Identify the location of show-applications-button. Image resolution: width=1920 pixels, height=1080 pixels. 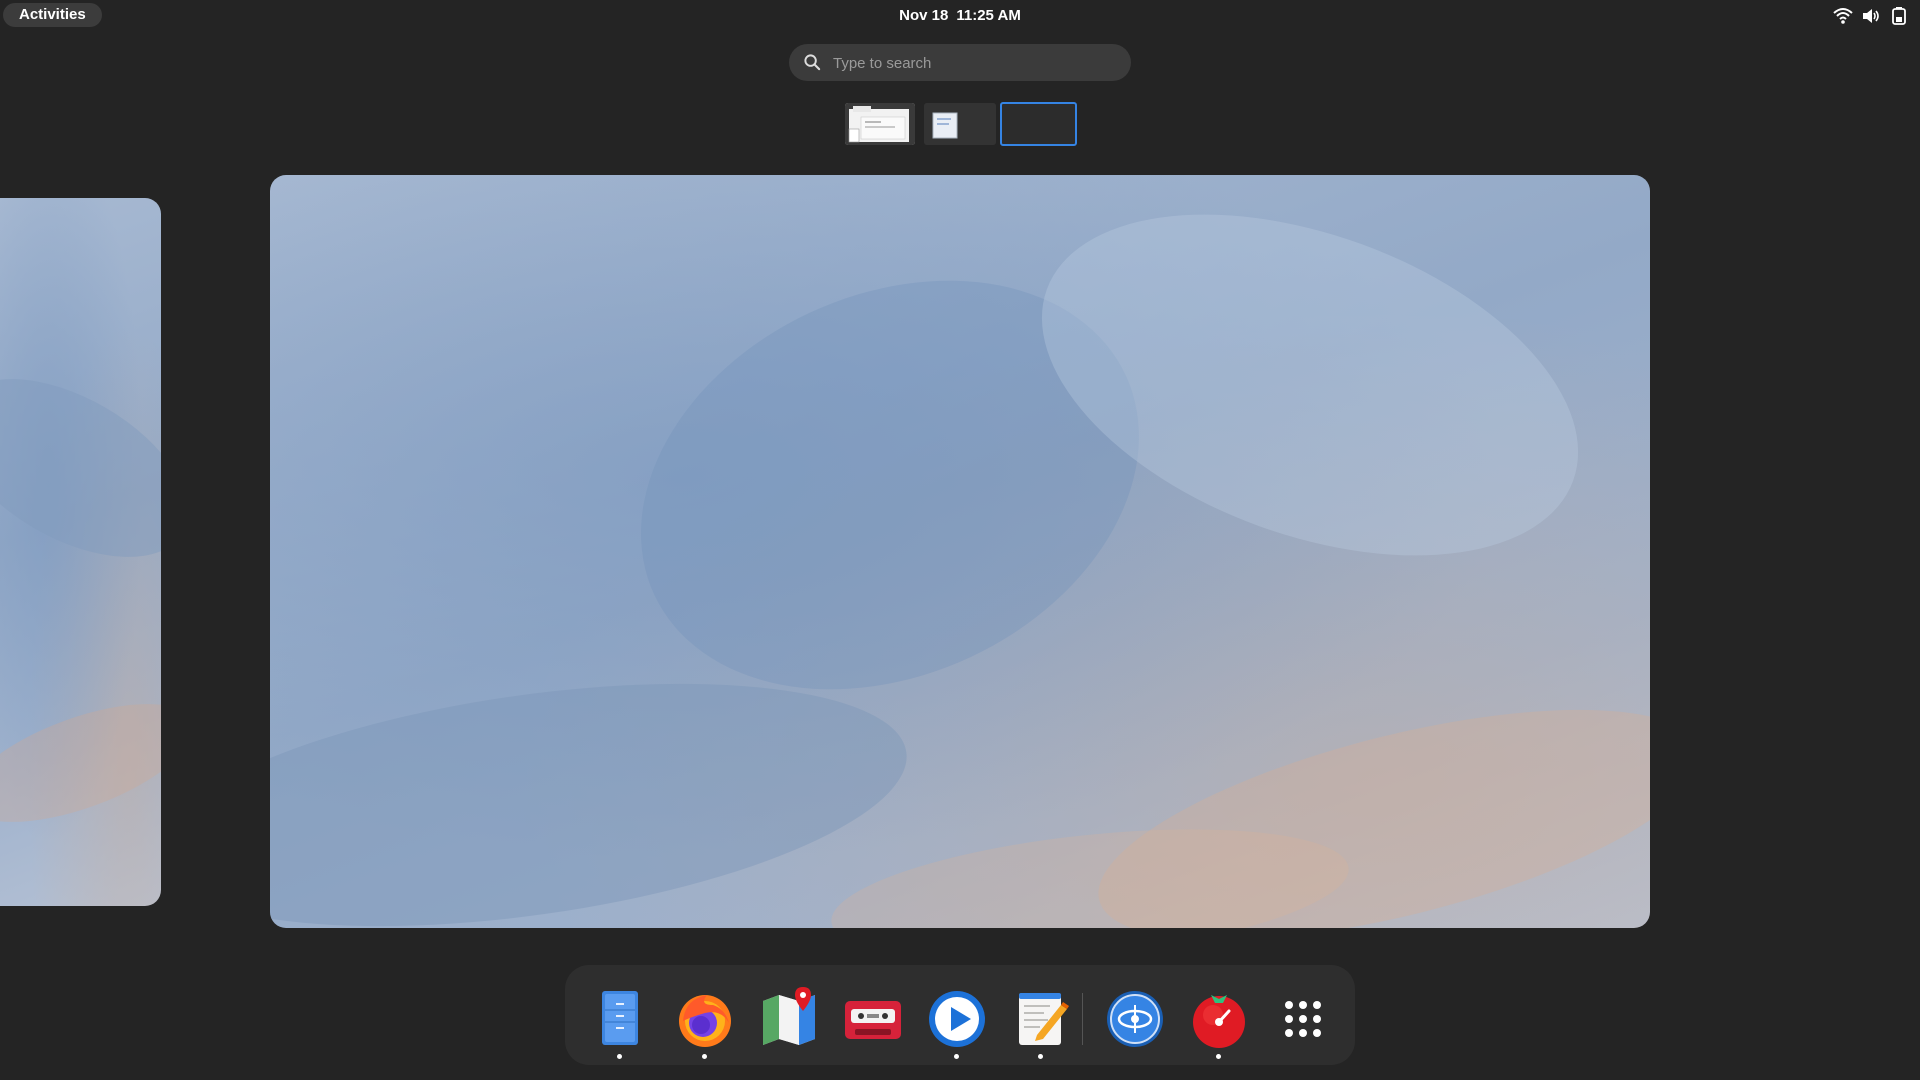
(1303, 1019).